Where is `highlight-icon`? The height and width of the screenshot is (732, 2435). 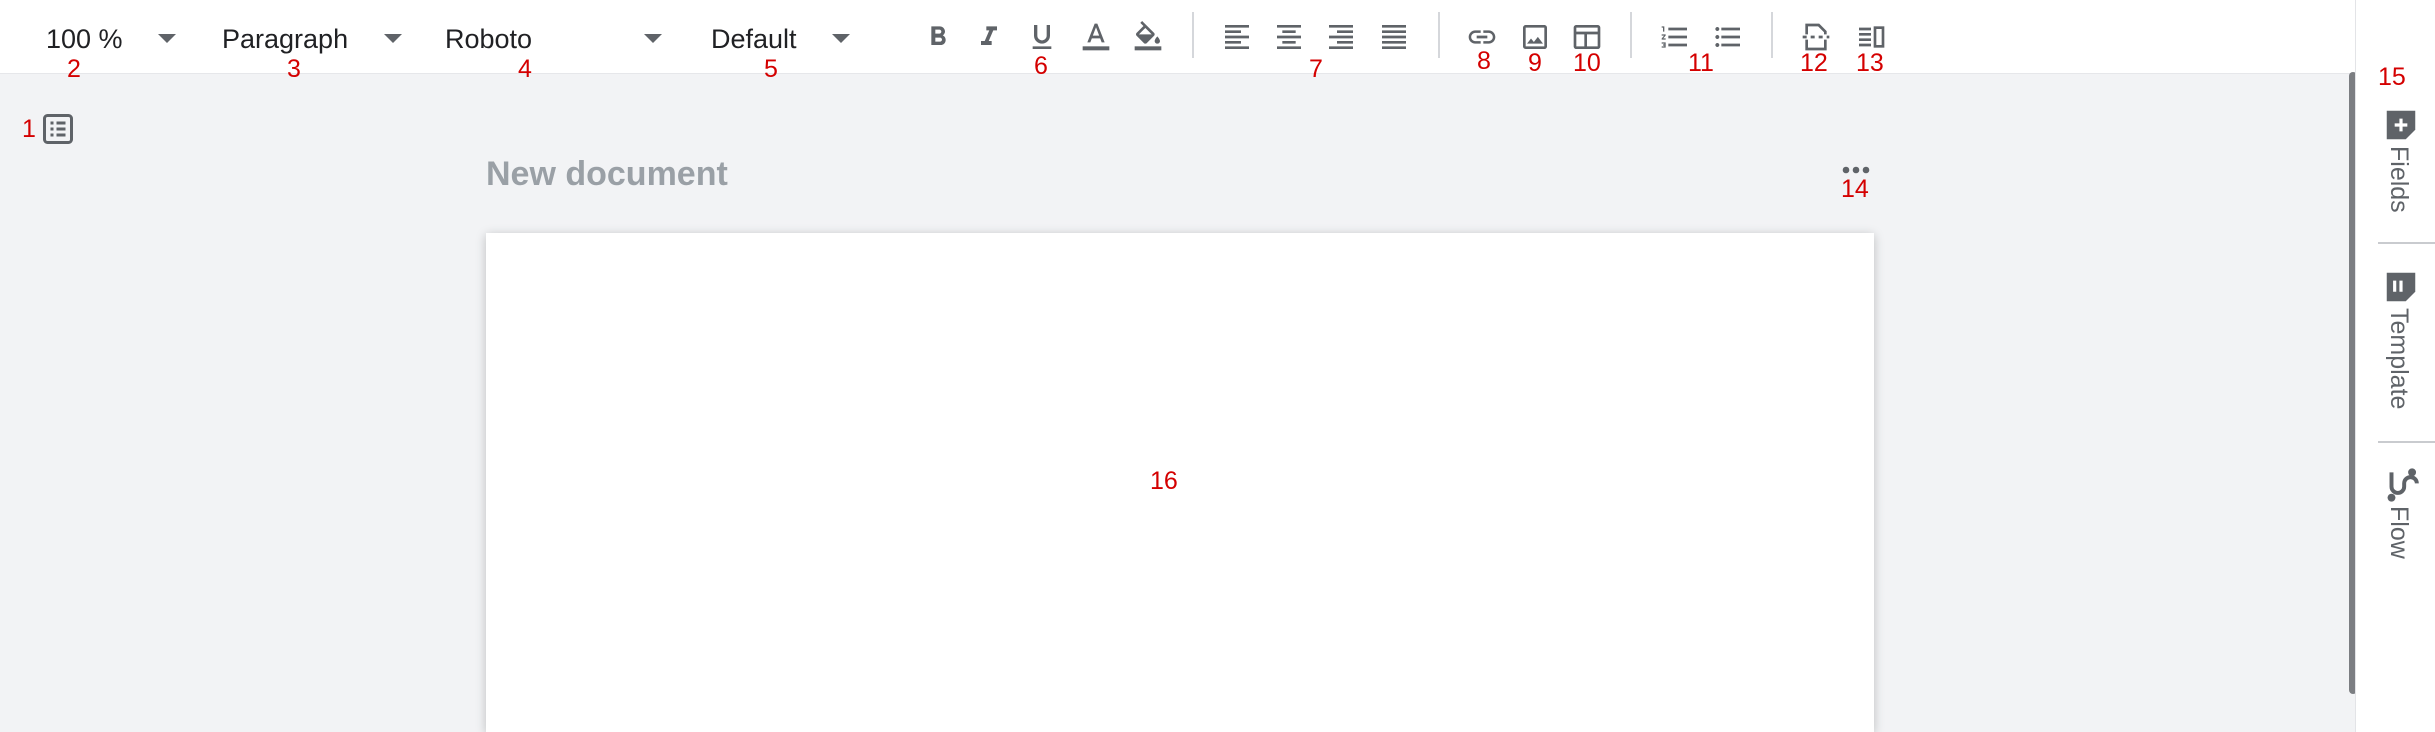
highlight-icon is located at coordinates (1148, 36).